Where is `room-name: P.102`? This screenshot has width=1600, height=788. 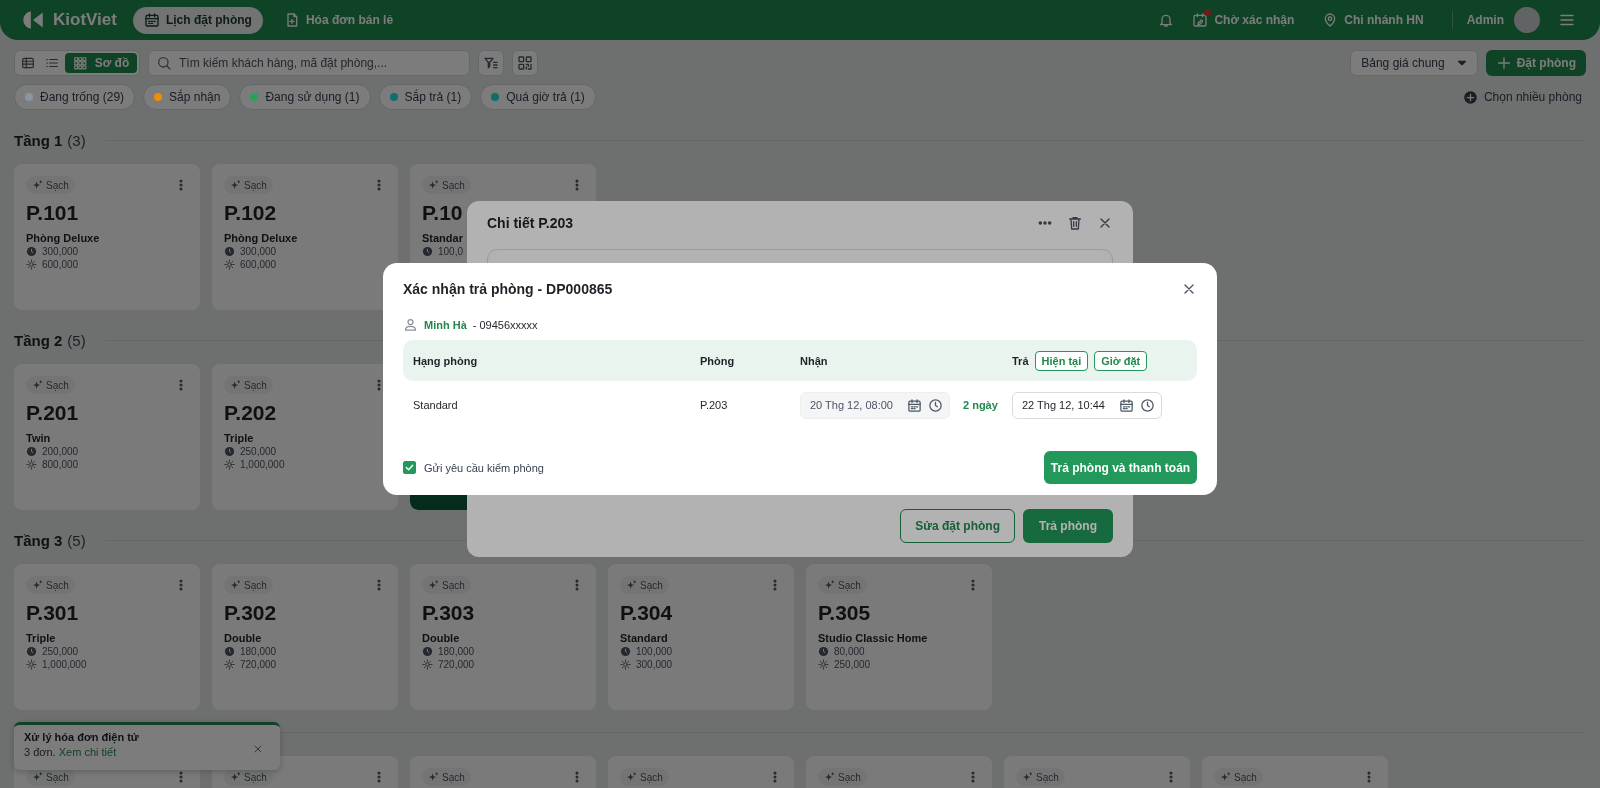
room-name: P.102 is located at coordinates (250, 213).